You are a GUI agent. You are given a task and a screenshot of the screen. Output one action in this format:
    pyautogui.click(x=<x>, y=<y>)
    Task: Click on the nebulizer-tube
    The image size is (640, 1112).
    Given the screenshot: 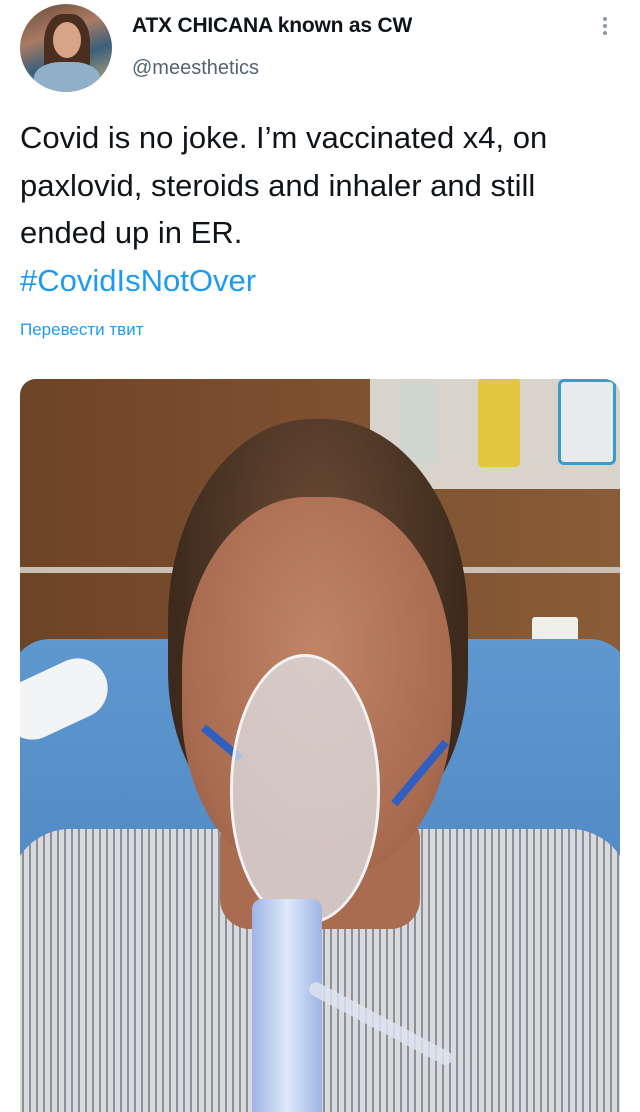 What is the action you would take?
    pyautogui.click(x=287, y=1005)
    